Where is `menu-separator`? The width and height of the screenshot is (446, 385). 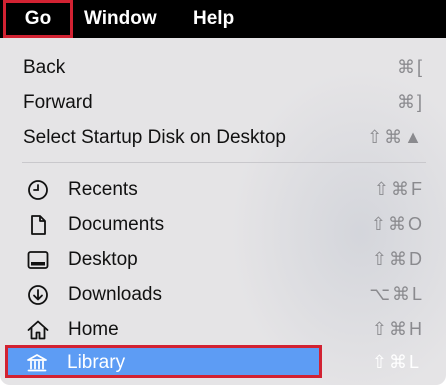
menu-separator is located at coordinates (224, 162).